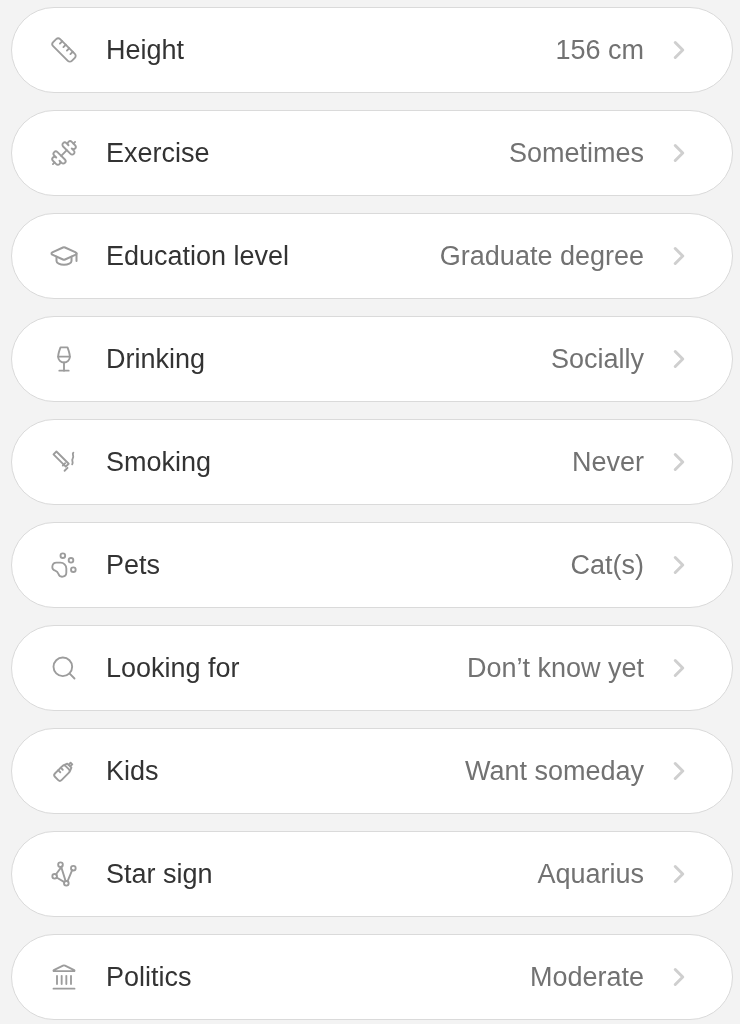 The height and width of the screenshot is (1024, 740). Describe the element at coordinates (541, 256) in the screenshot. I see `field-value: Graduate degree` at that location.